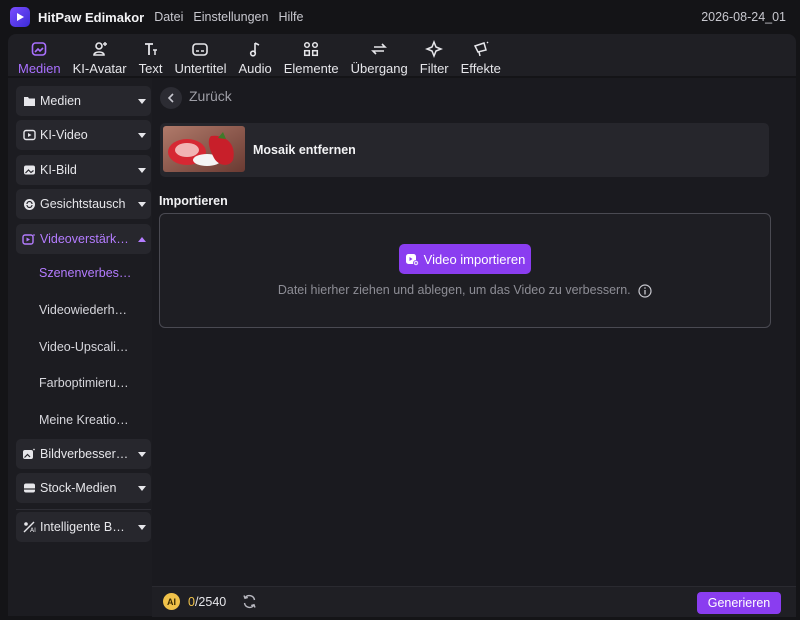 The width and height of the screenshot is (800, 620). What do you see at coordinates (481, 49) in the screenshot?
I see `effects-icon` at bounding box center [481, 49].